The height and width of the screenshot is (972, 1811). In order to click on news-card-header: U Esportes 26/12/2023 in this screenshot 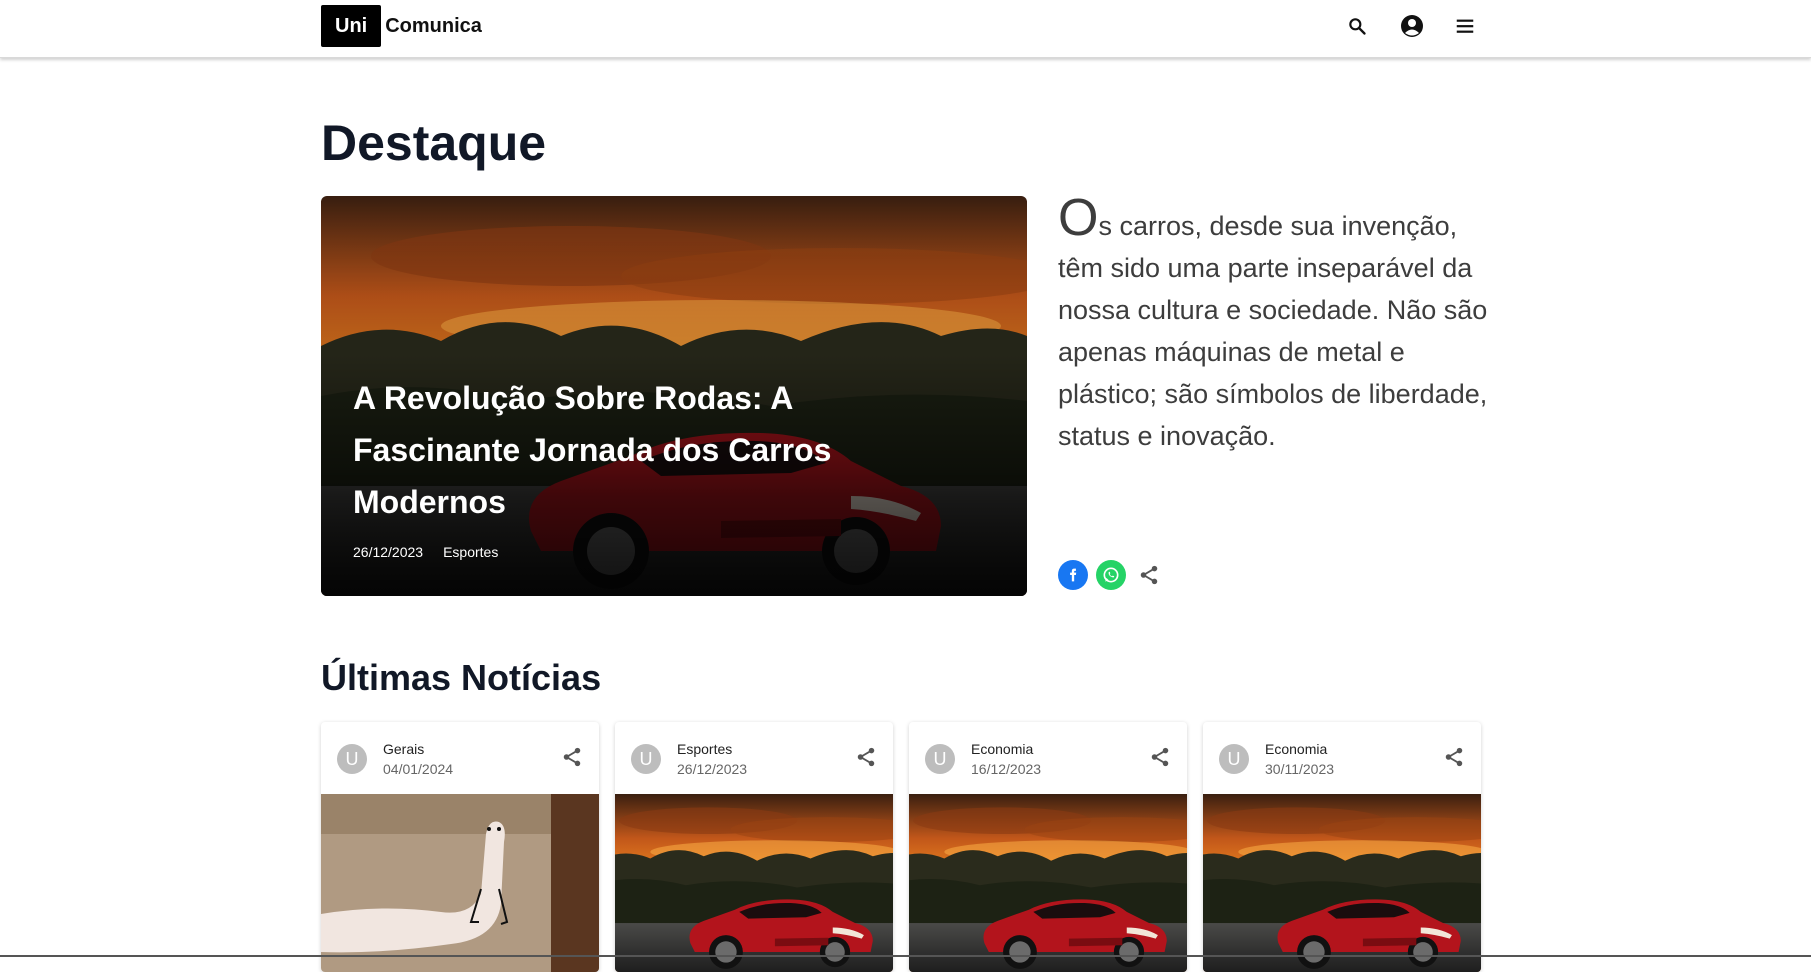, I will do `click(754, 758)`.